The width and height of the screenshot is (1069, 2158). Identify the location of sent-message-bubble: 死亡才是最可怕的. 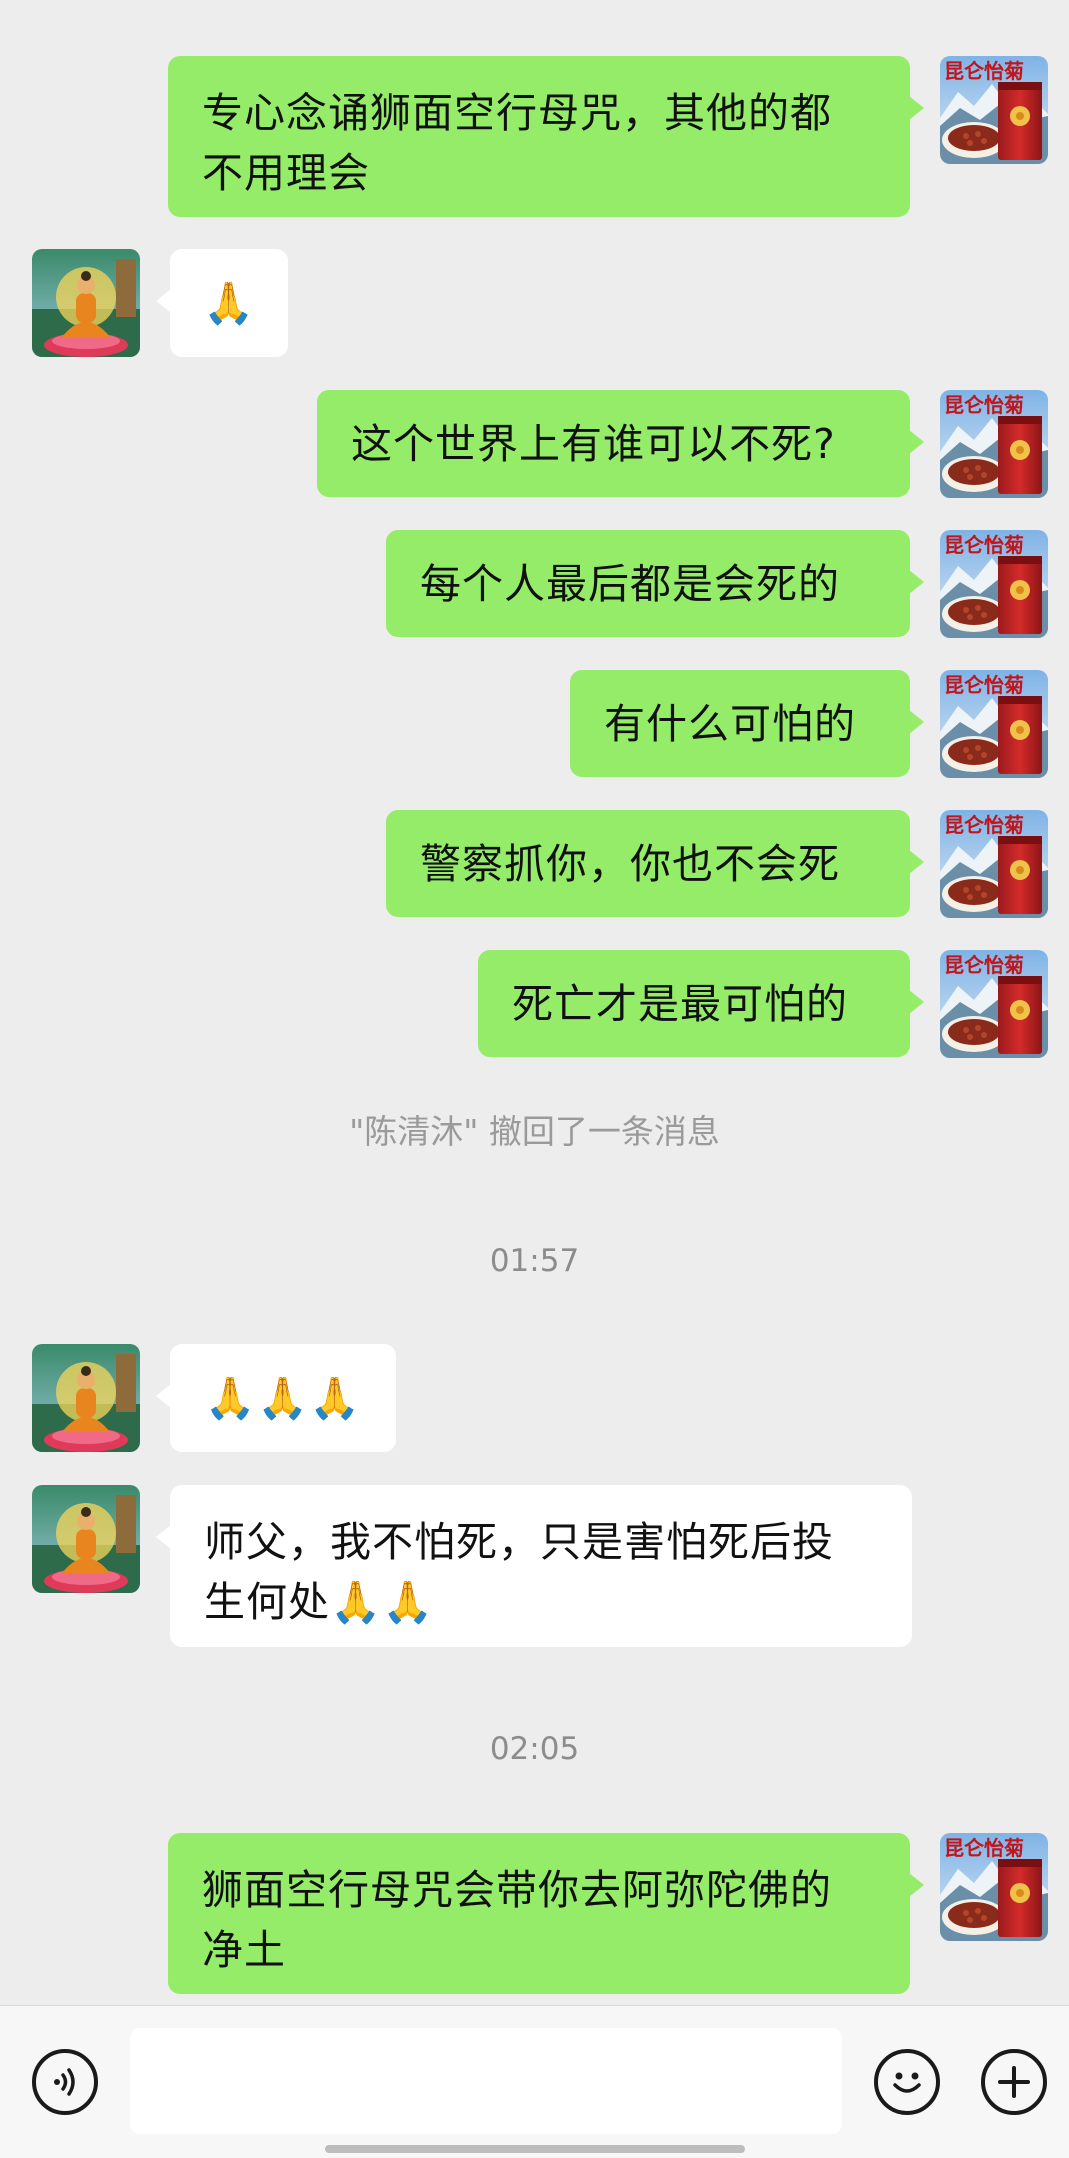
(701, 1003).